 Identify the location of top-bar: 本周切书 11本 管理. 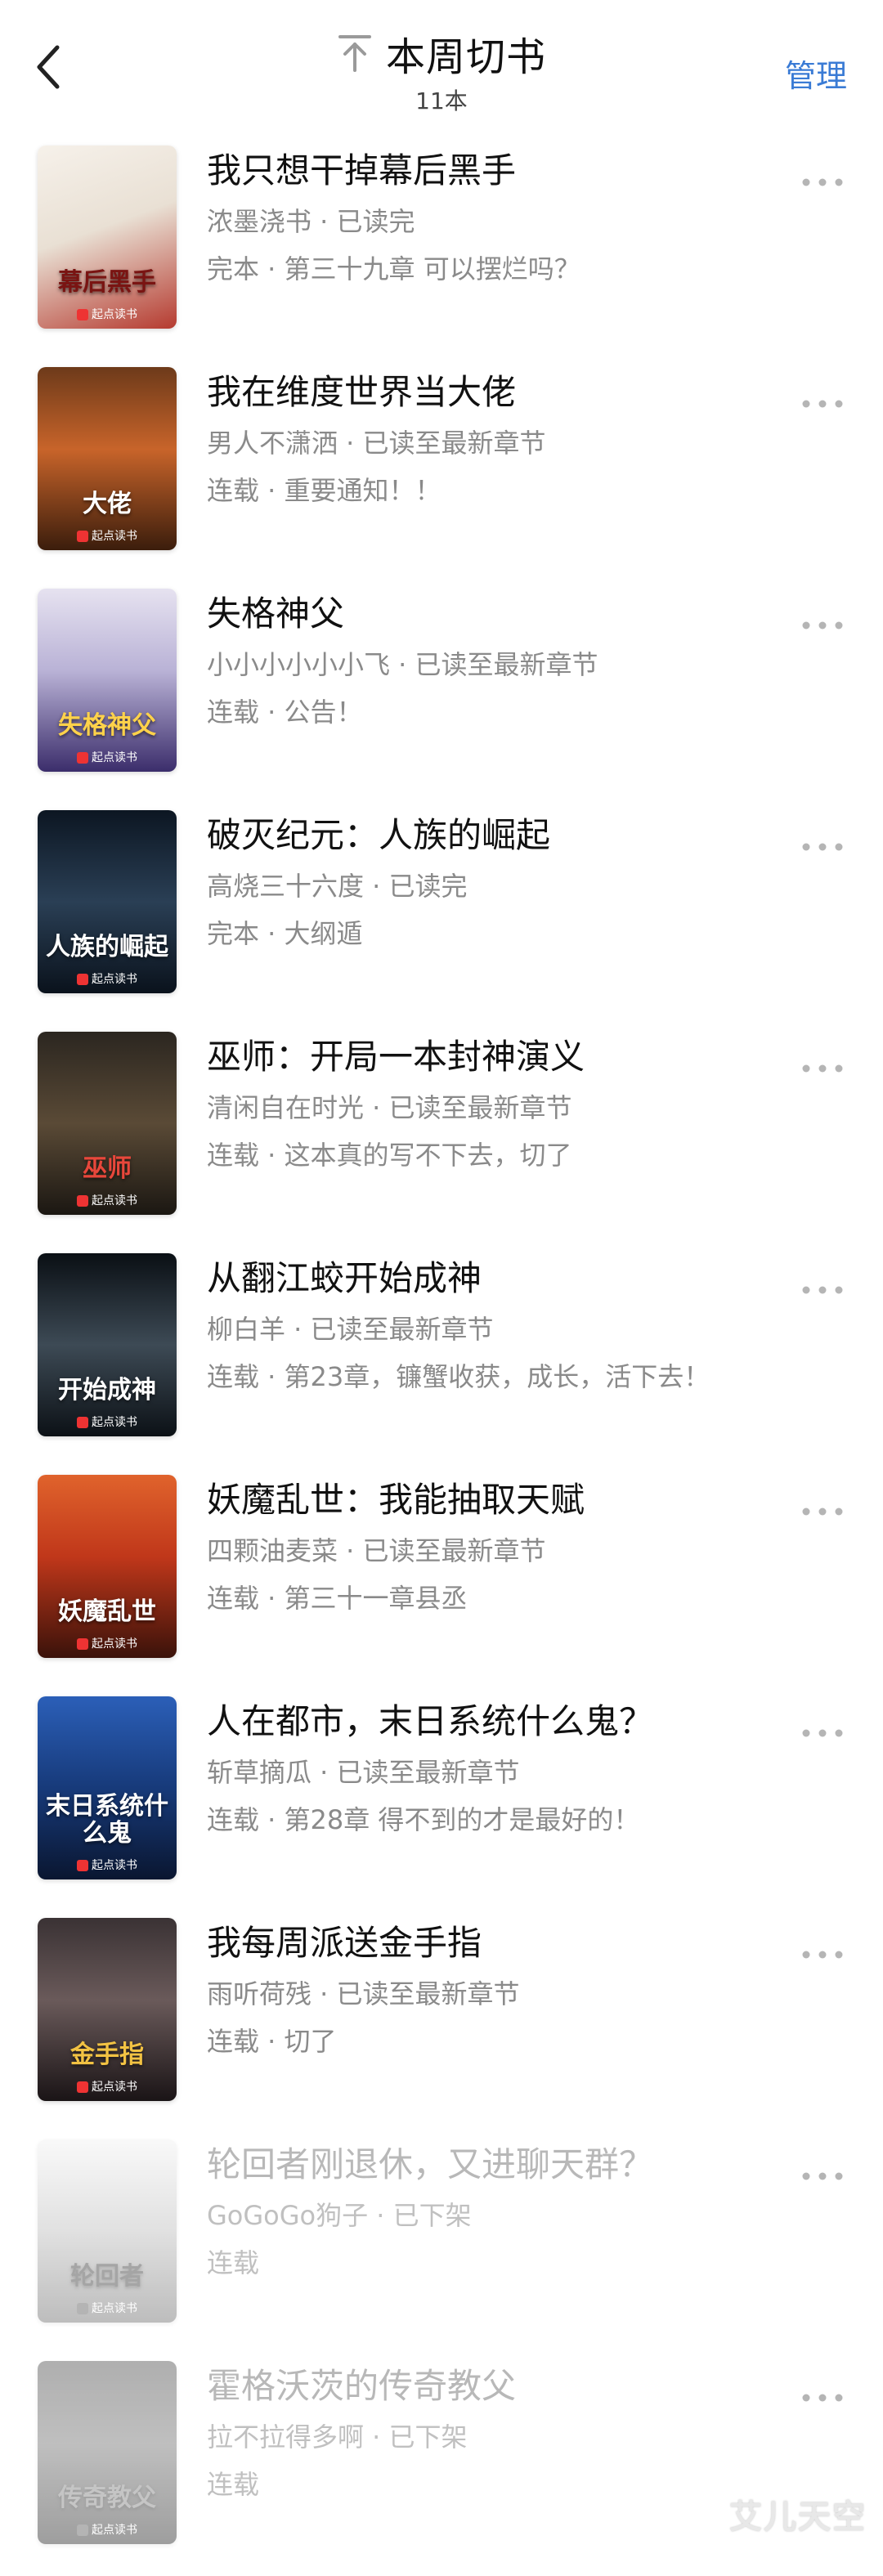
(441, 62).